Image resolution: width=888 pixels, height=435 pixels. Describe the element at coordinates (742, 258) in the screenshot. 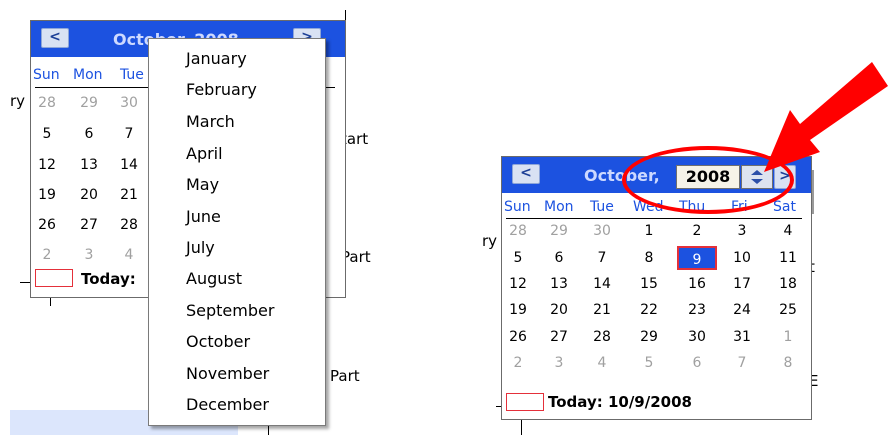

I see `day-cell: 10` at that location.